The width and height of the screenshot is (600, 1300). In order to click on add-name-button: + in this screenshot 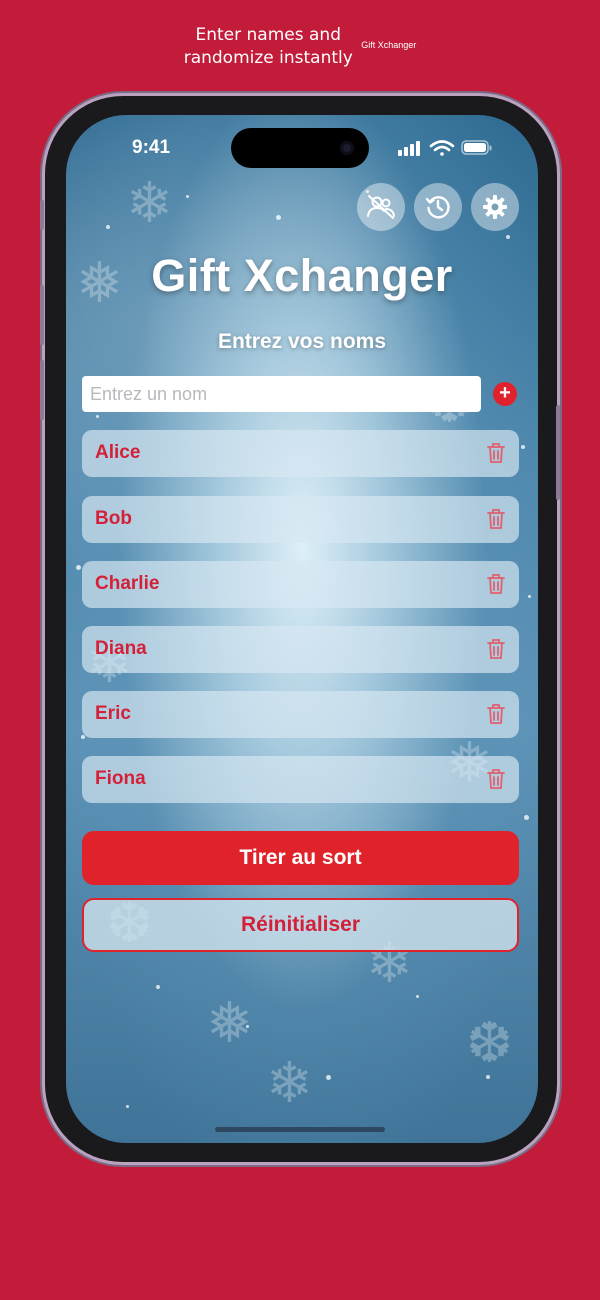, I will do `click(505, 394)`.